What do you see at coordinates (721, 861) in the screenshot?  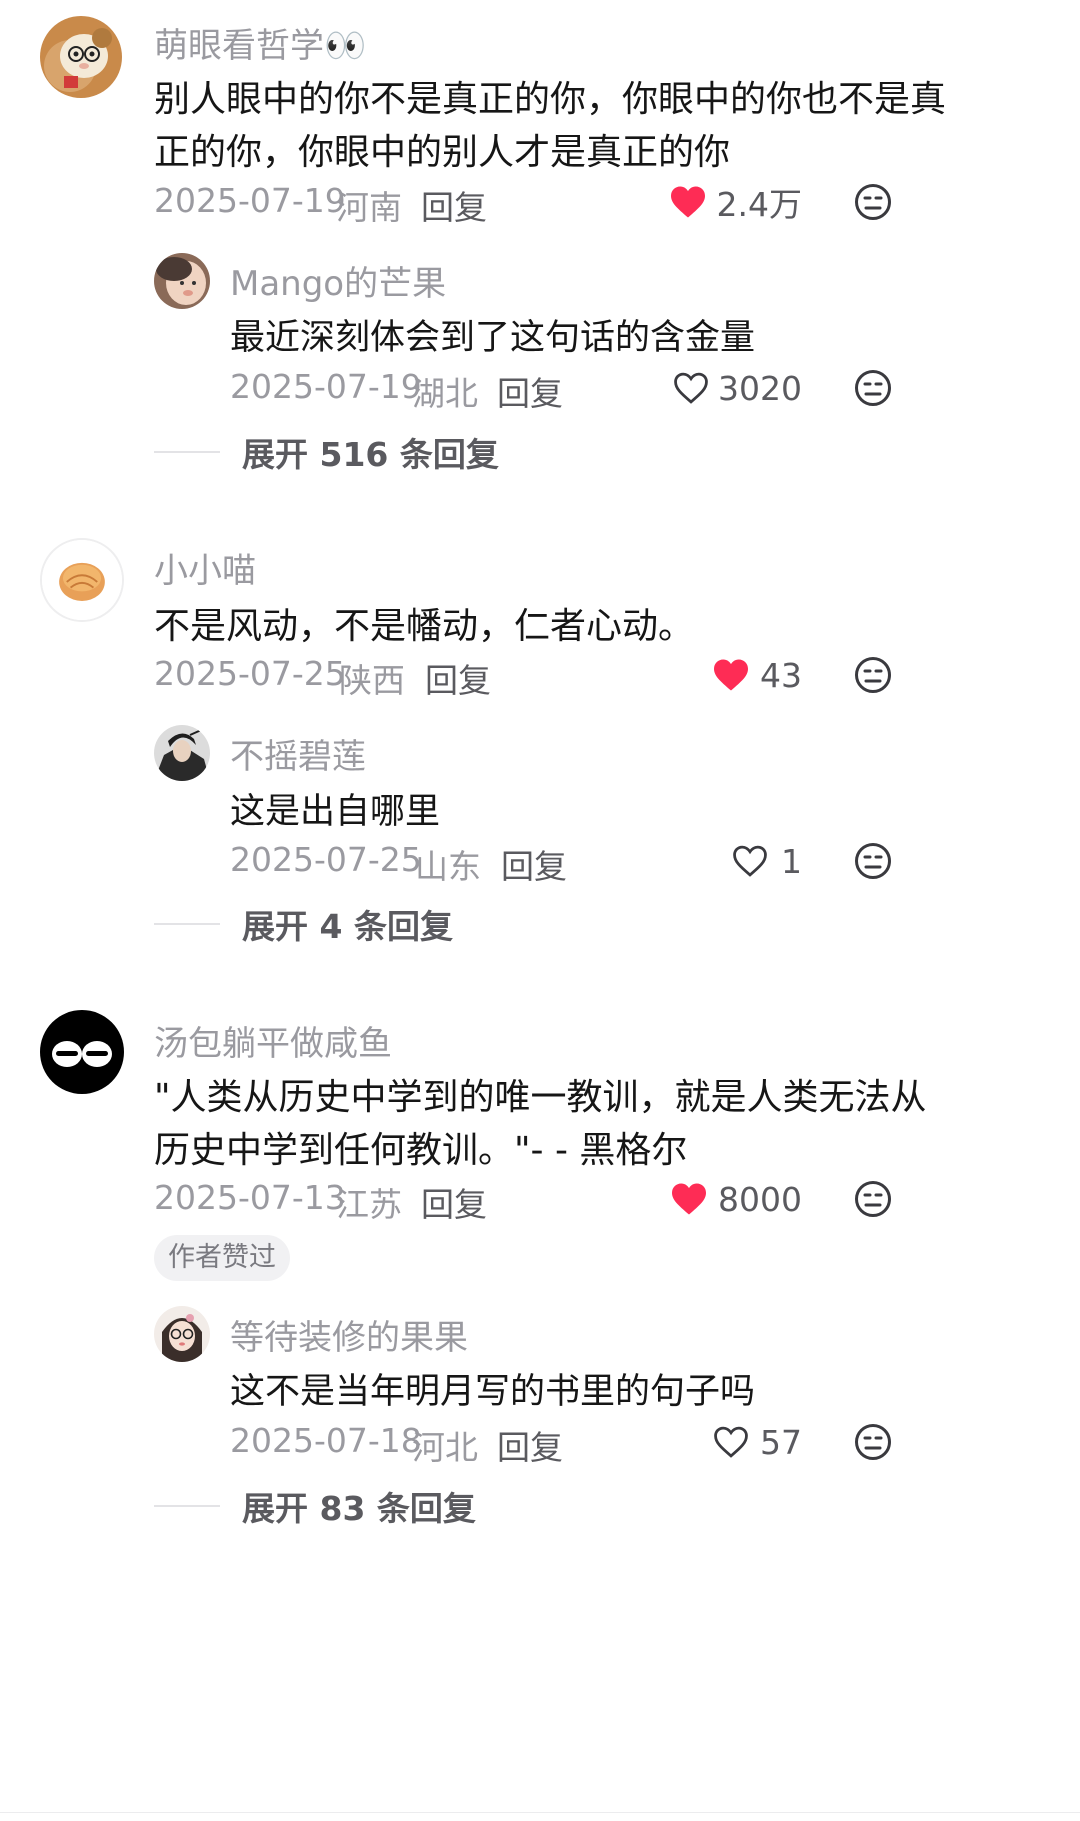 I see `like-button: 1` at bounding box center [721, 861].